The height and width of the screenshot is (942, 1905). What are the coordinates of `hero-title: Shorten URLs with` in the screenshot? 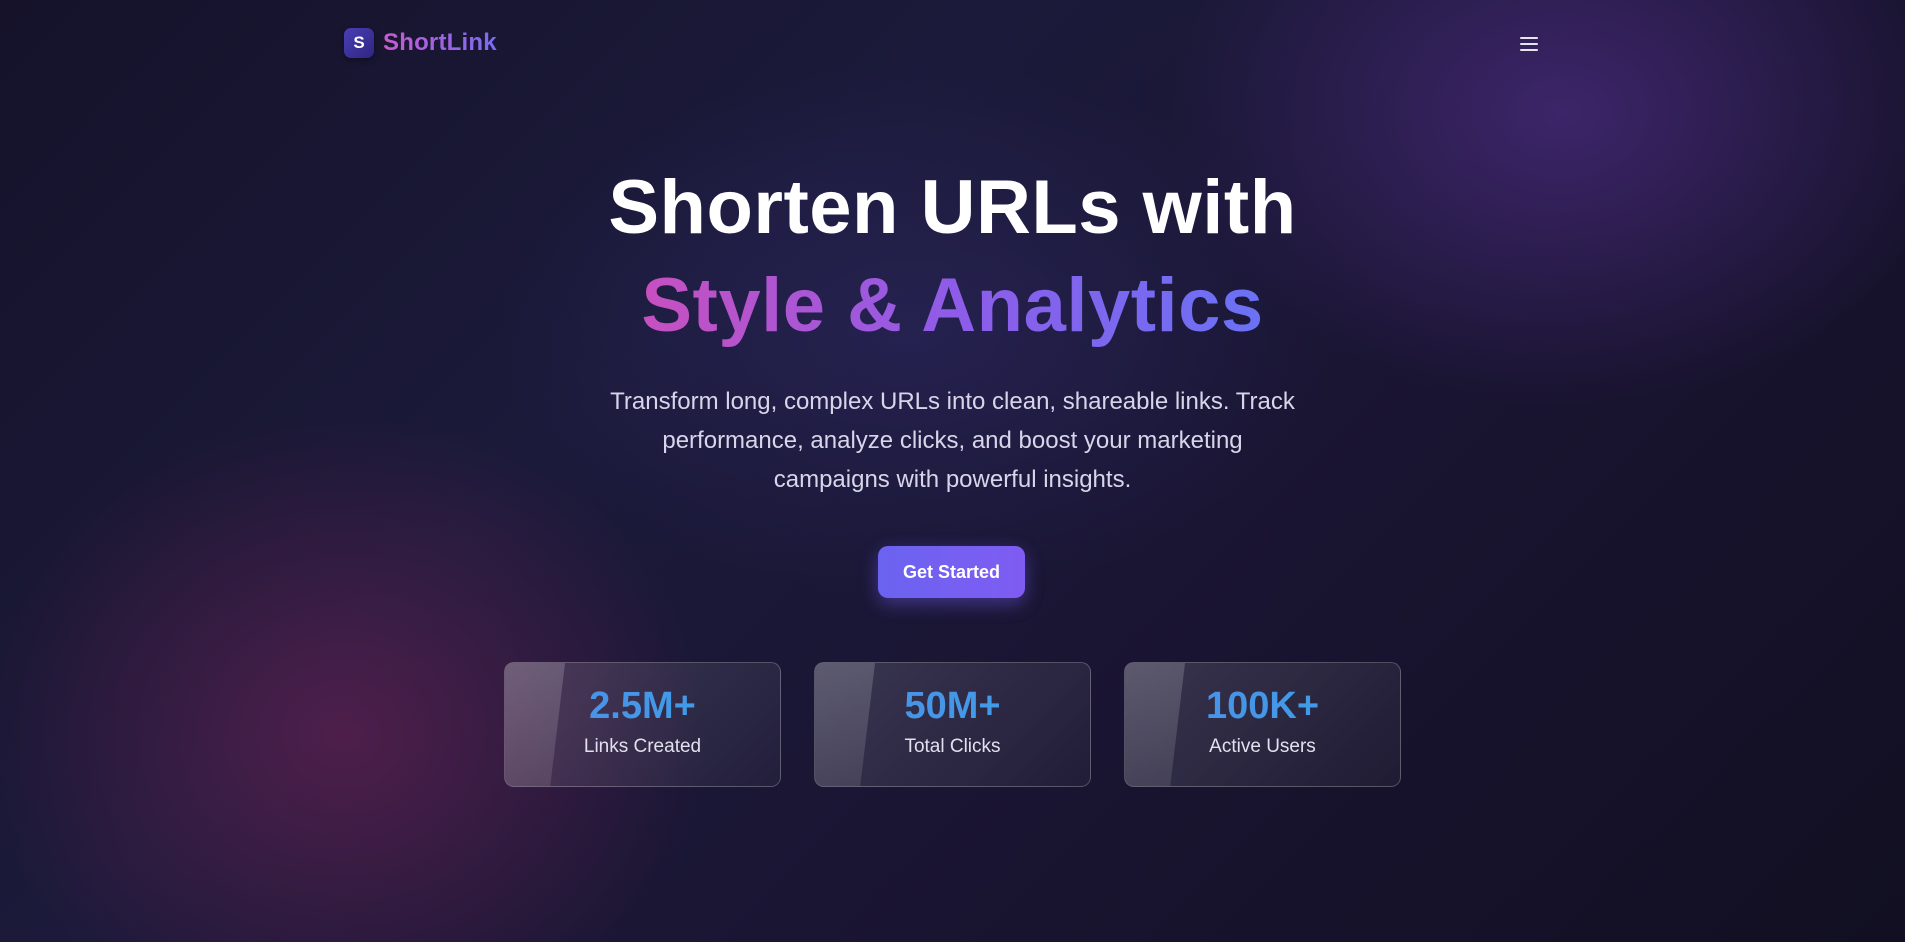 It's located at (952, 207).